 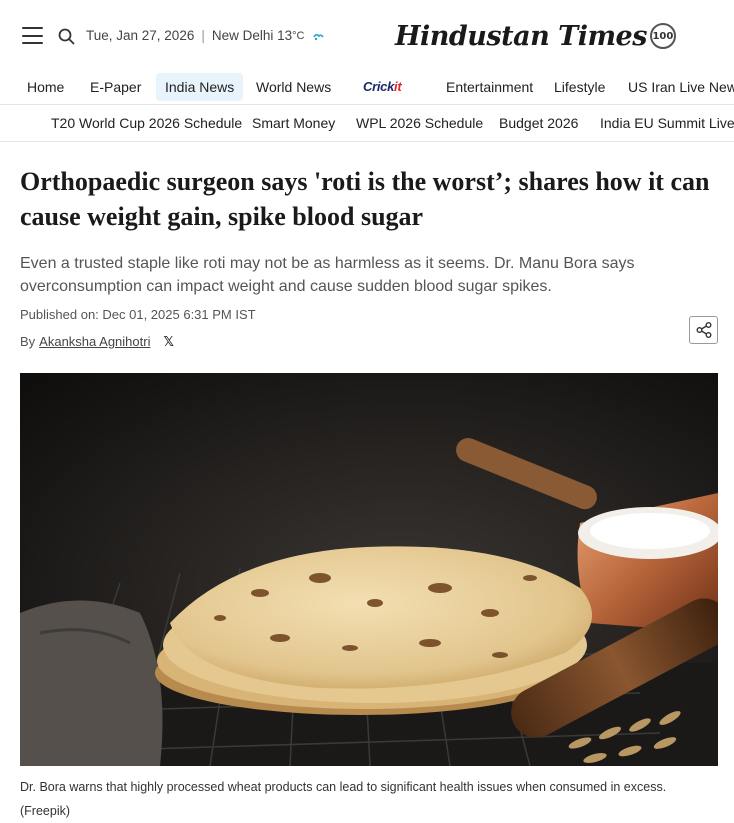 What do you see at coordinates (28, 341) in the screenshot?
I see `byline-prefix: By` at bounding box center [28, 341].